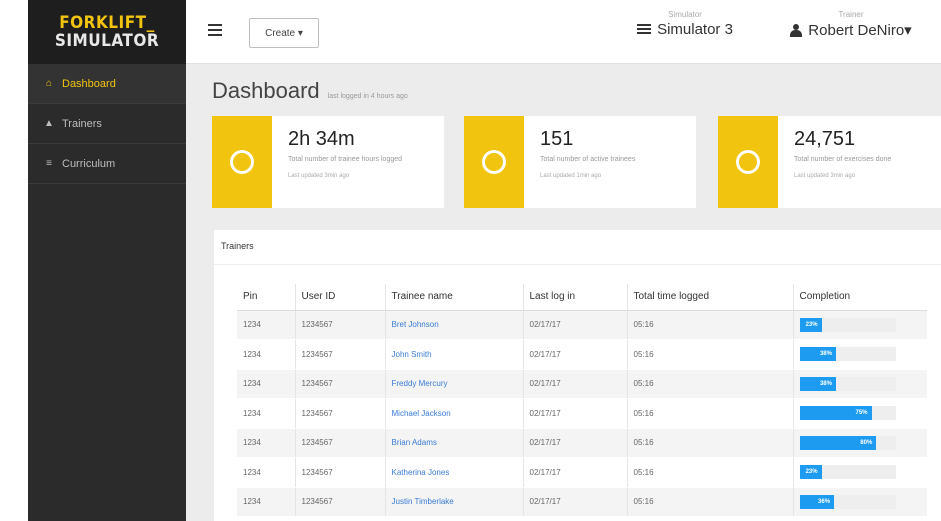  What do you see at coordinates (571, 176) in the screenshot?
I see `stat-updated: Last updated 1min ago` at bounding box center [571, 176].